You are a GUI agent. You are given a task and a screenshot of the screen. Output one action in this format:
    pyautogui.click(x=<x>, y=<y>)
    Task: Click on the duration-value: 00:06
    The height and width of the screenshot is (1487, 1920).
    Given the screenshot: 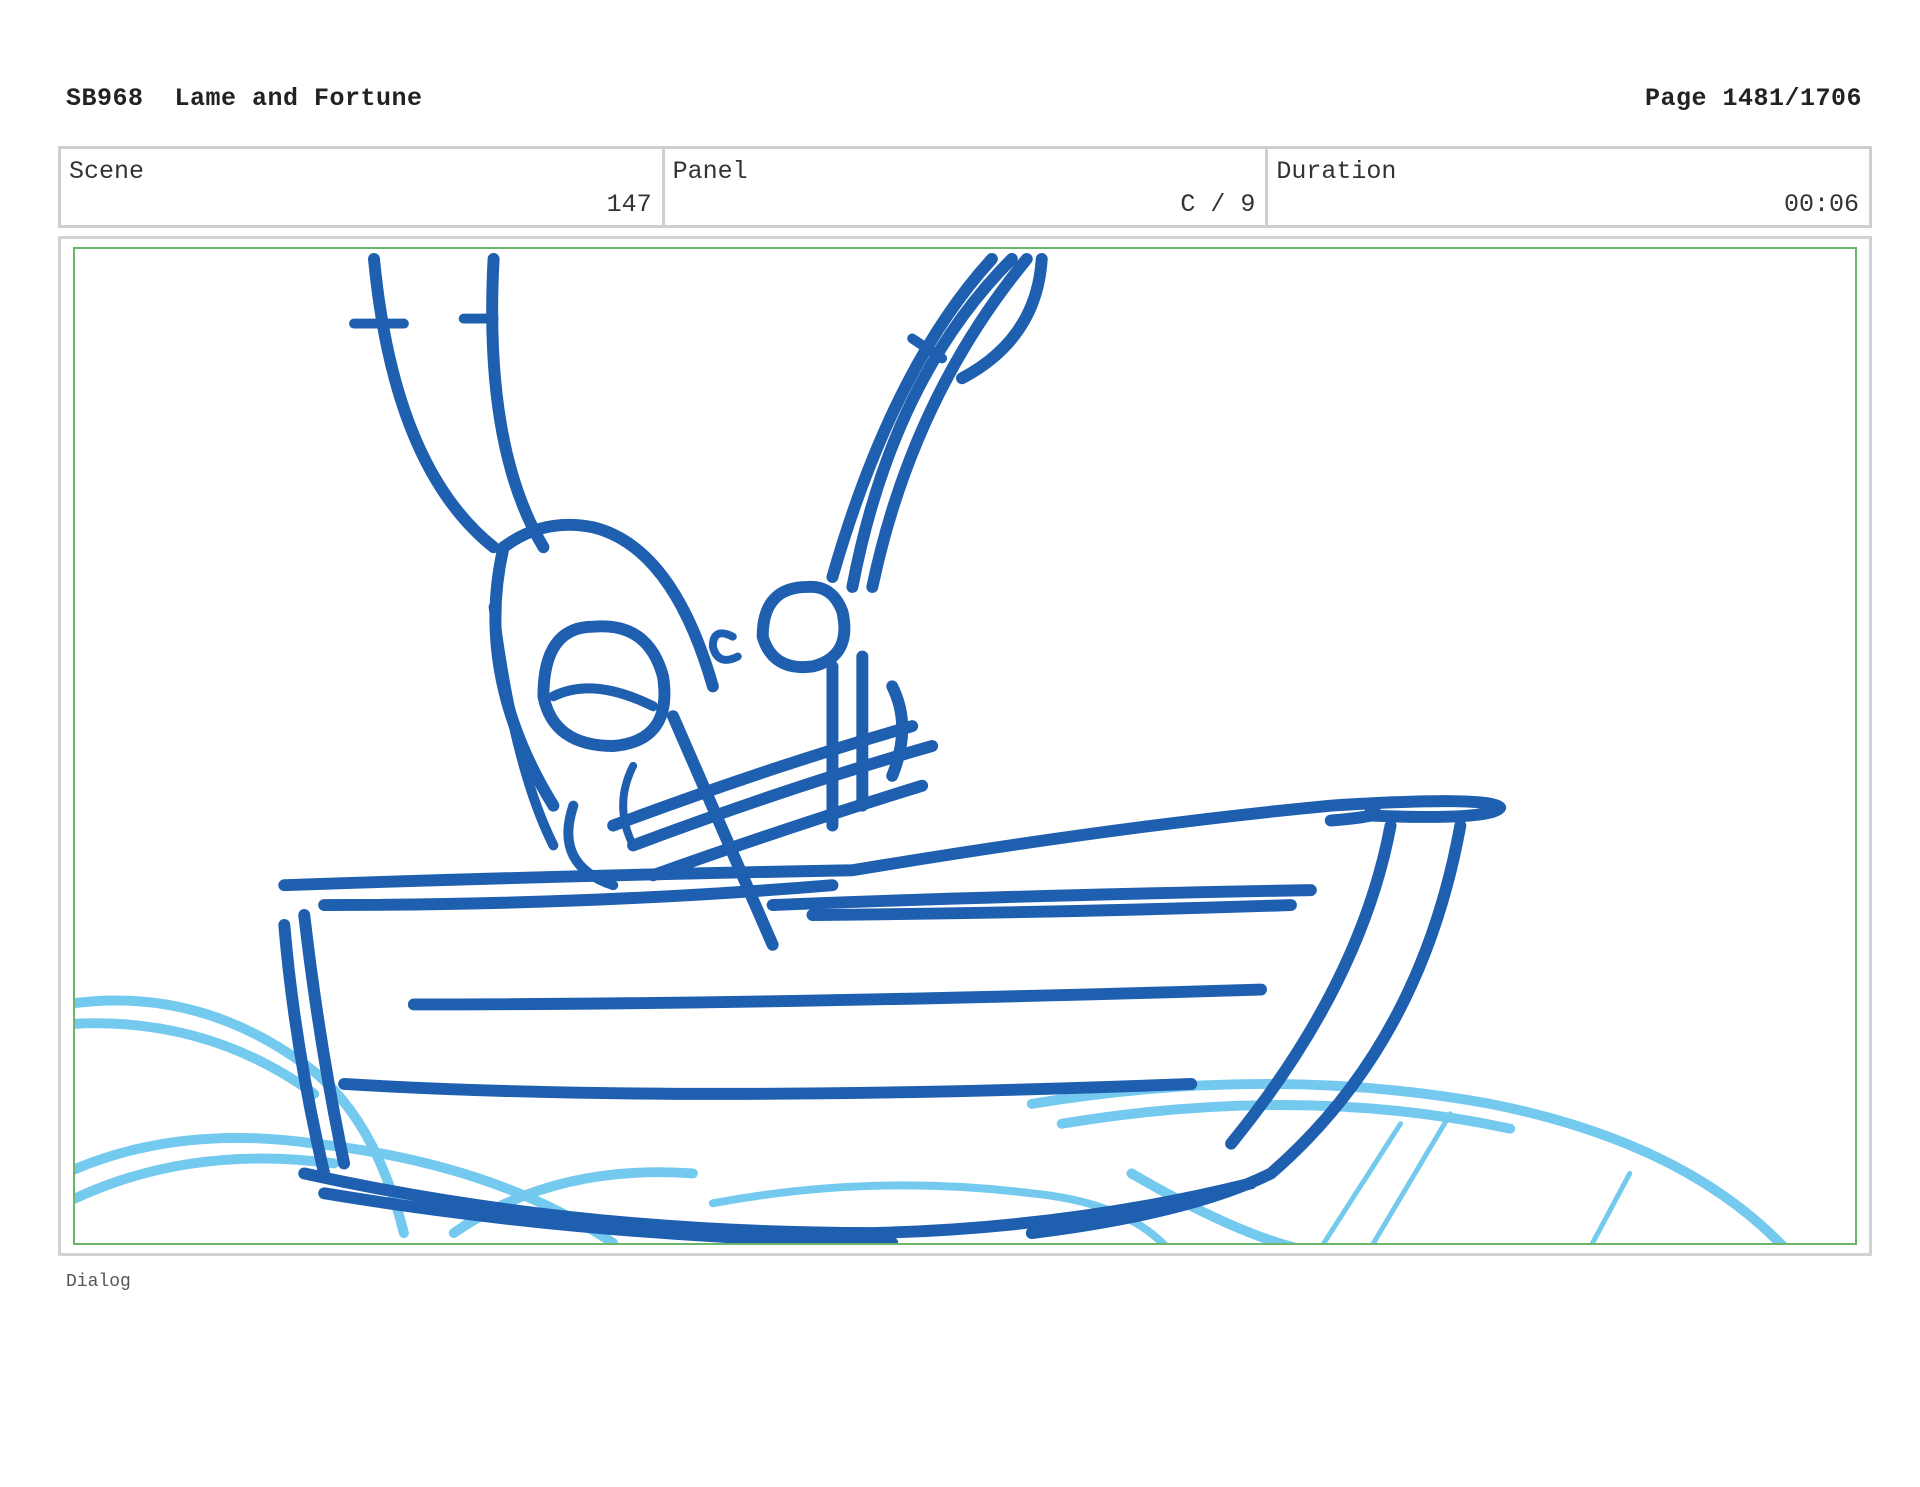 What is the action you would take?
    pyautogui.click(x=1822, y=204)
    